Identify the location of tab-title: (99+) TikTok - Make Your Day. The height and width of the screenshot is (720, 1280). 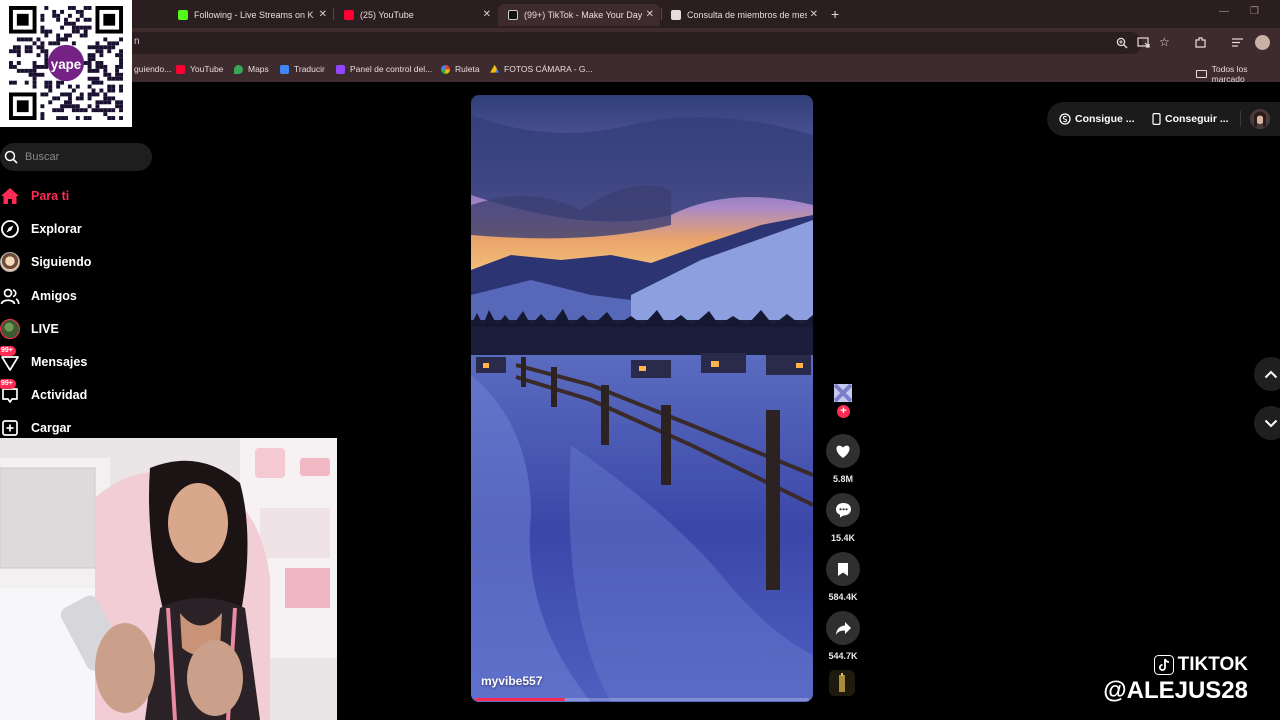
(583, 15).